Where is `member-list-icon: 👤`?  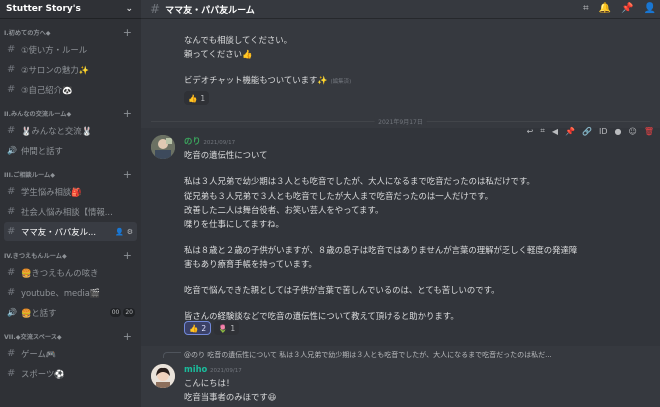
member-list-icon: 👤 is located at coordinates (650, 8).